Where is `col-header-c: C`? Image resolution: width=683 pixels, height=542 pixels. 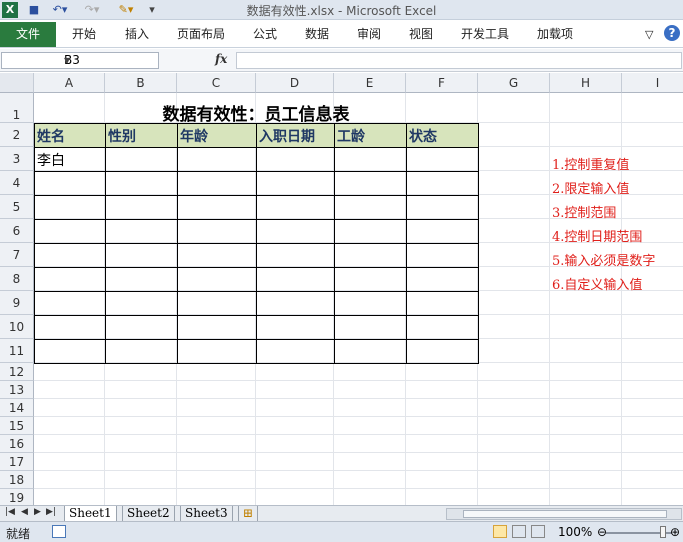 col-header-c: C is located at coordinates (216, 83).